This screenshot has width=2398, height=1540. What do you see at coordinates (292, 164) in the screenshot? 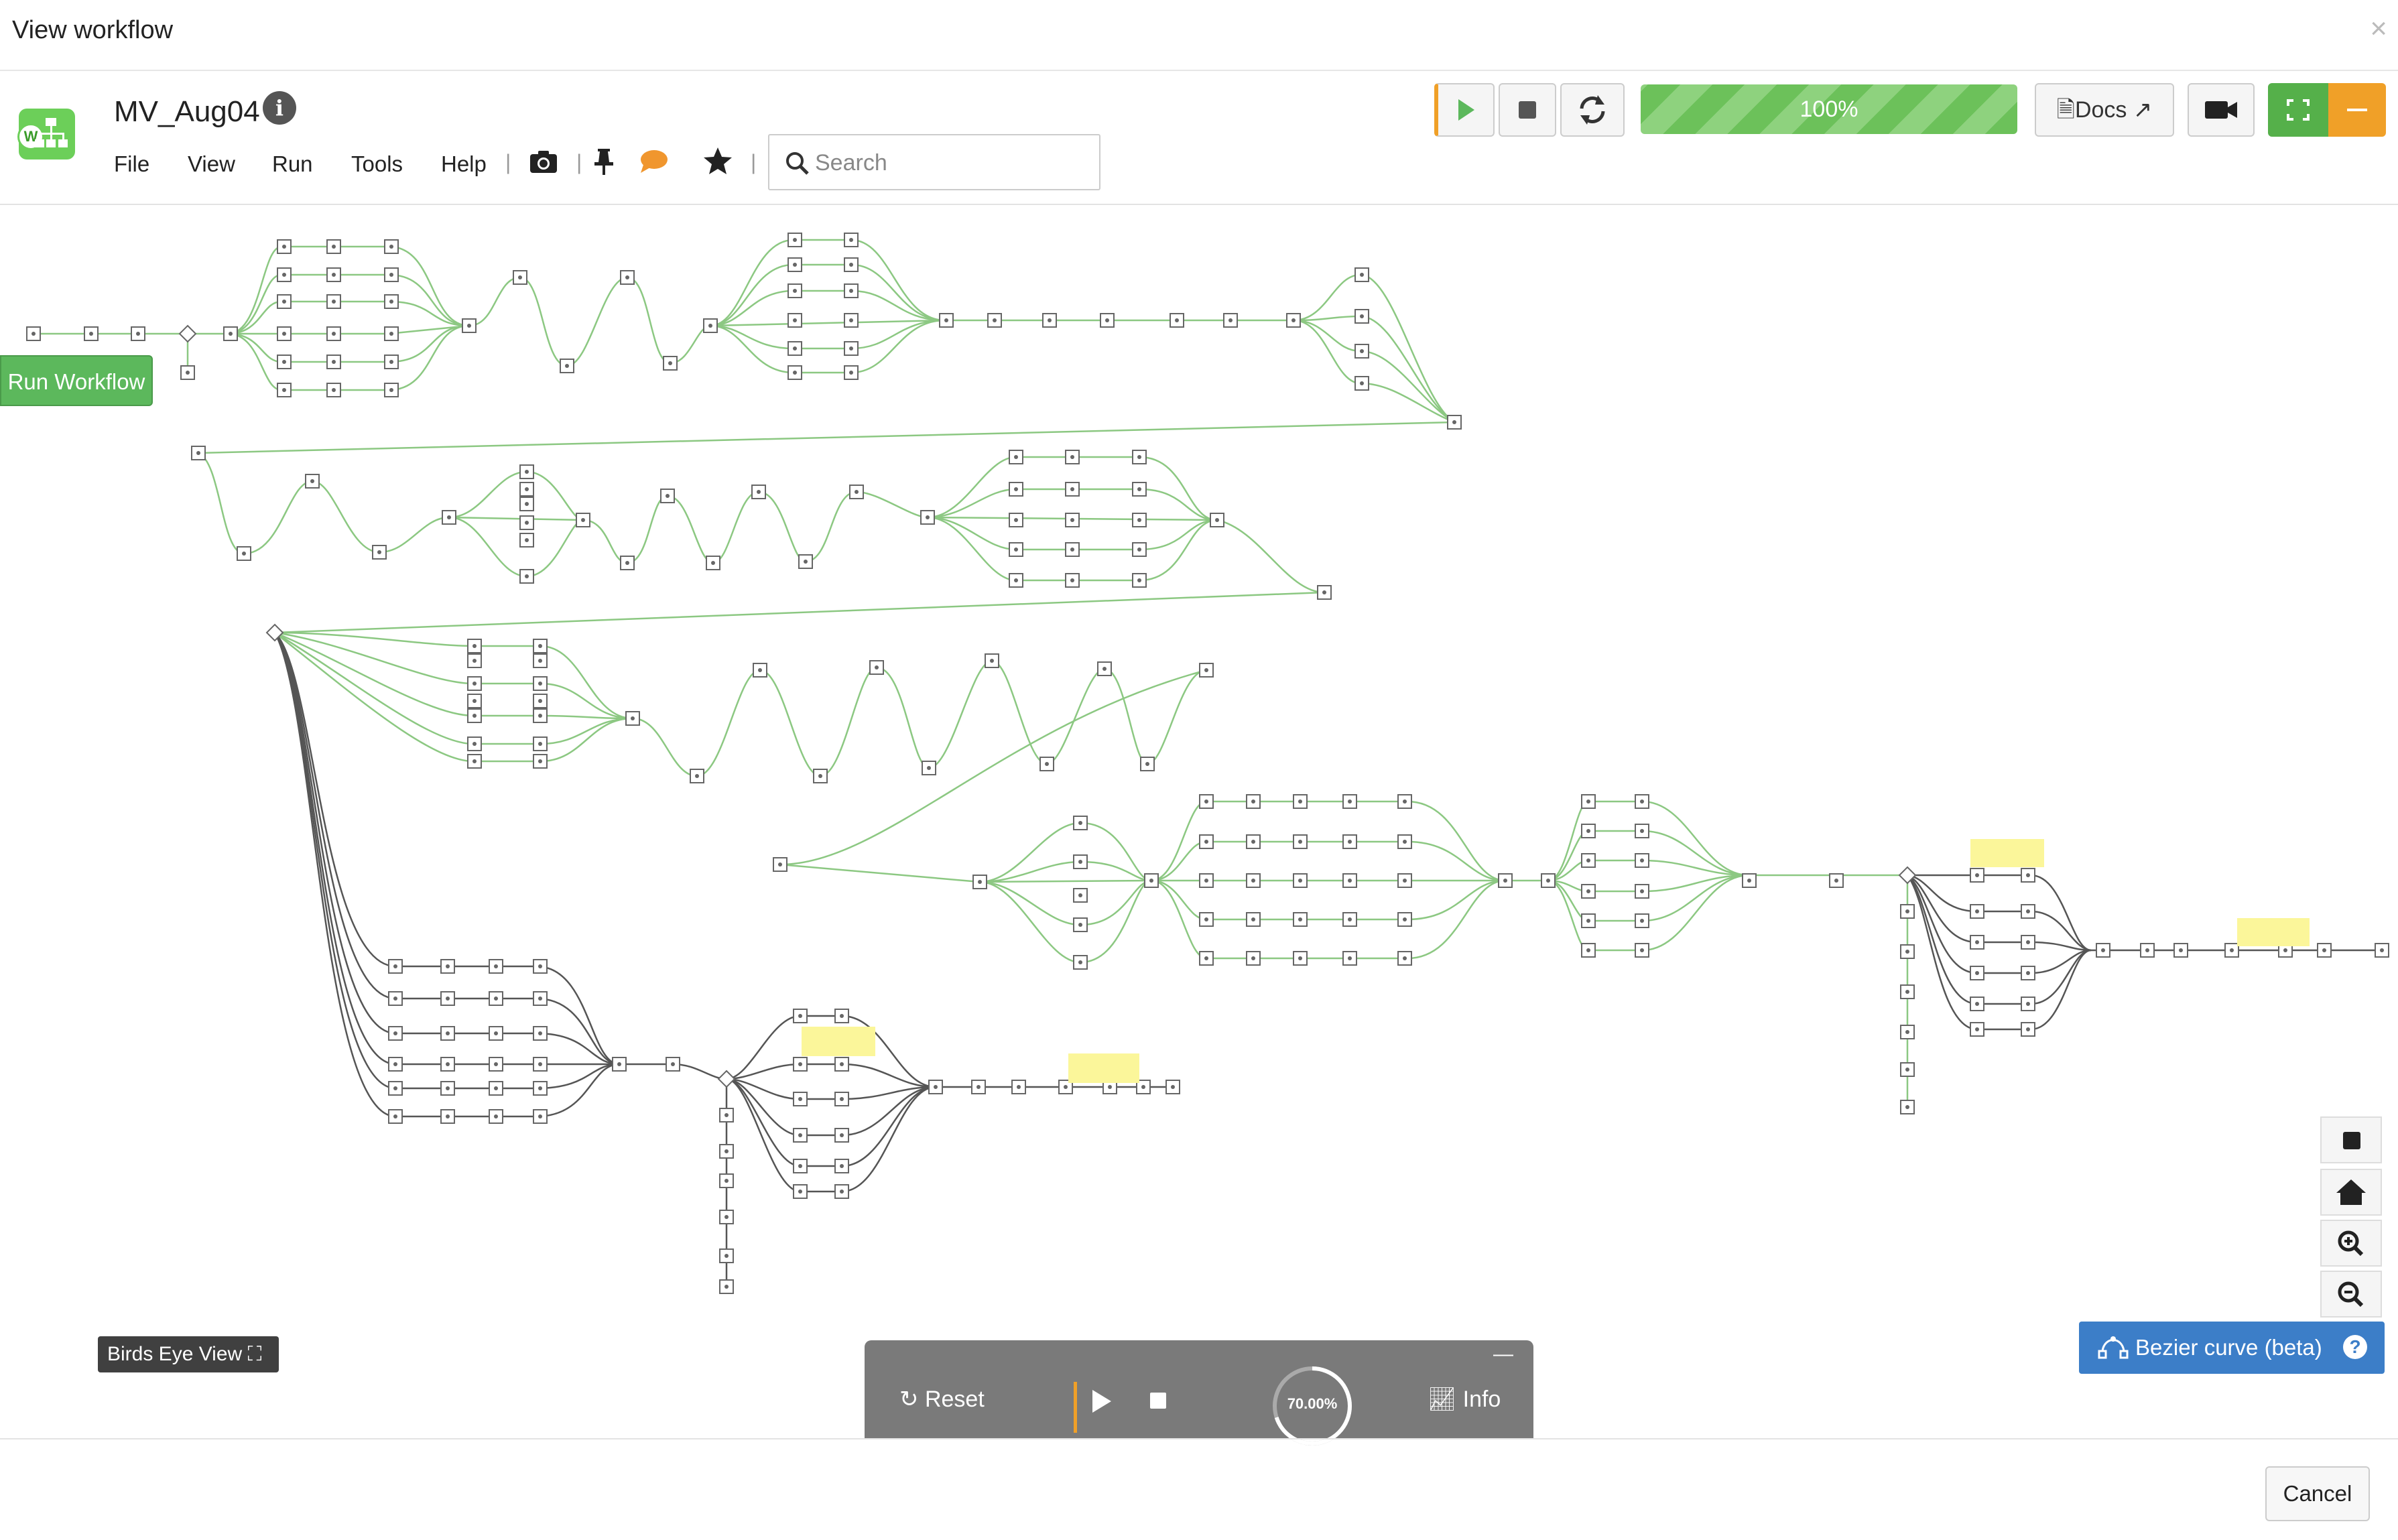
I see `menu-run: Run` at bounding box center [292, 164].